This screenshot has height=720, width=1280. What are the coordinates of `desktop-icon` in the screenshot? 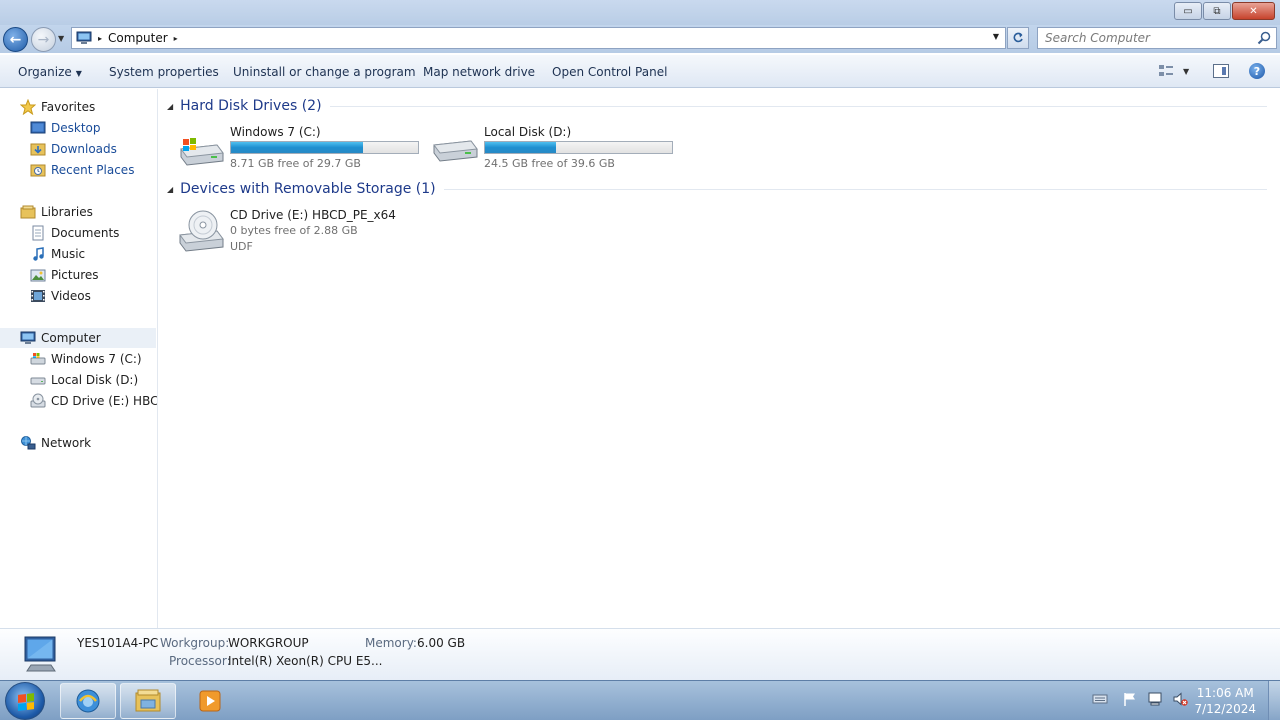 It's located at (38, 127).